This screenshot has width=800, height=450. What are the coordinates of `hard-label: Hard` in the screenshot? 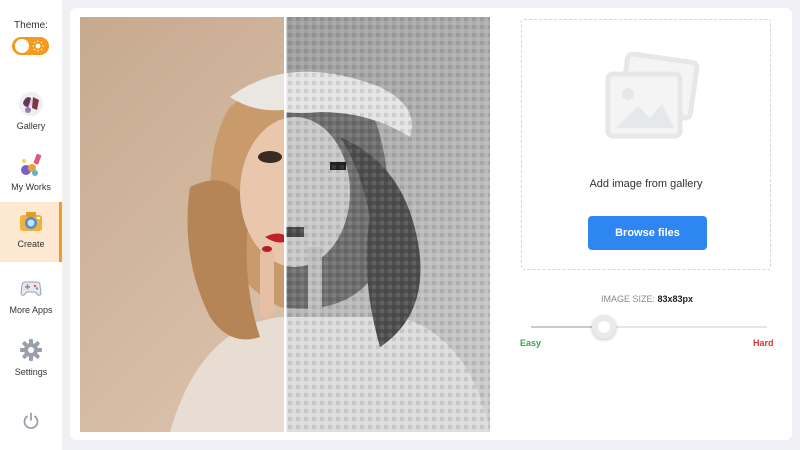 It's located at (763, 343).